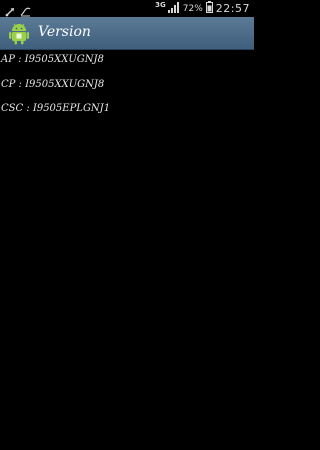 Image resolution: width=320 pixels, height=450 pixels. What do you see at coordinates (52, 59) in the screenshot?
I see `version-ap: AP : I9505XXUGNJ8` at bounding box center [52, 59].